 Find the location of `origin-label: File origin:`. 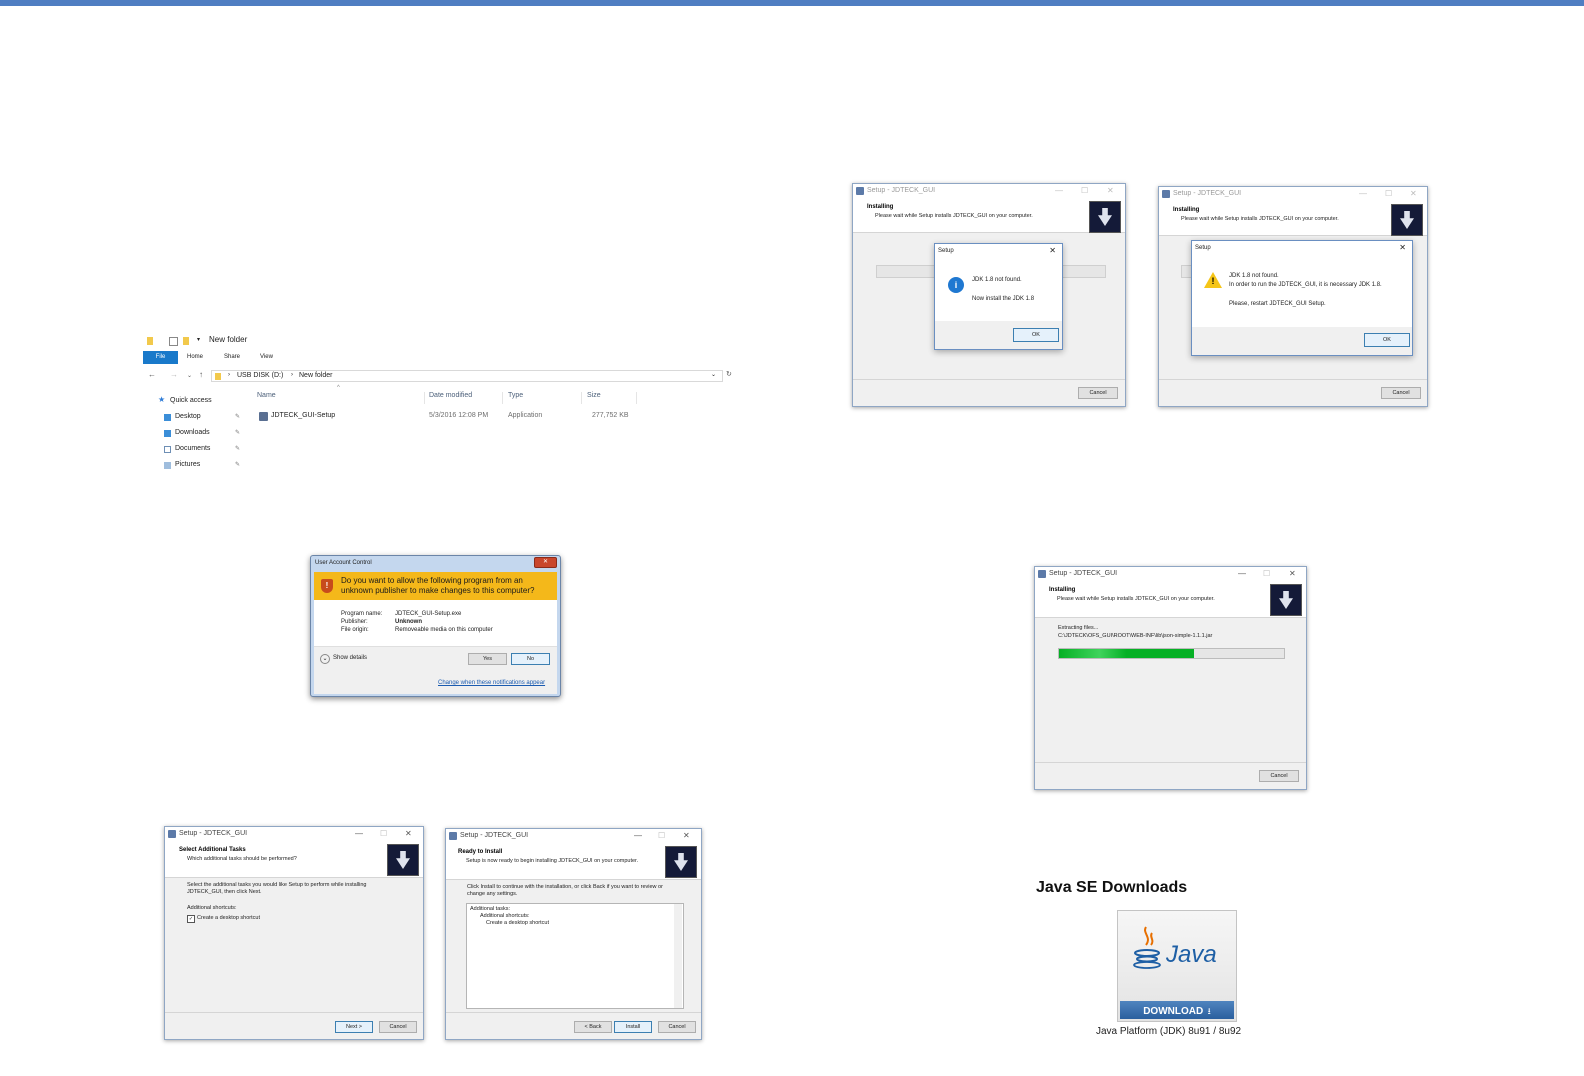

origin-label: File origin: is located at coordinates (355, 630).